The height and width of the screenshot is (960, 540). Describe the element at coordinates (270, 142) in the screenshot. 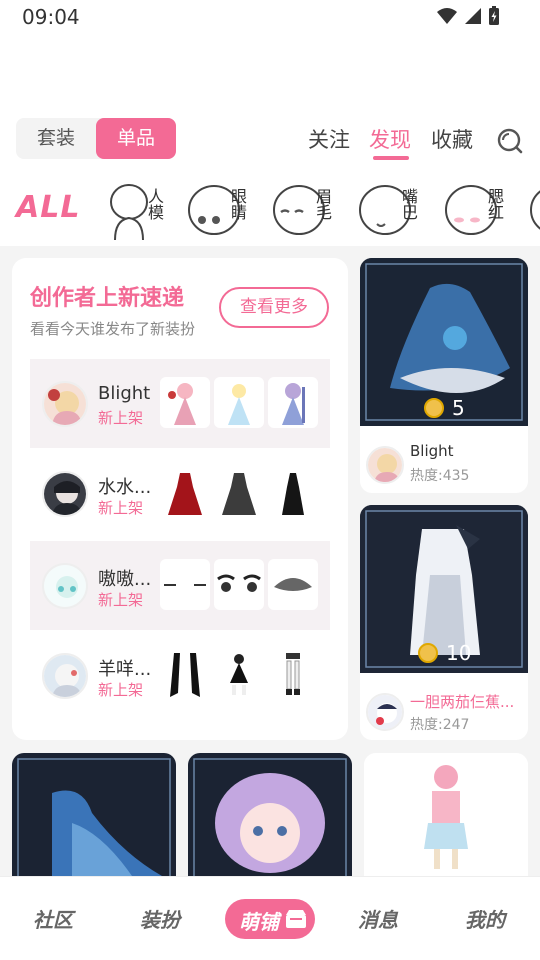

I see `top-tabs: 关注 发现 收藏` at that location.